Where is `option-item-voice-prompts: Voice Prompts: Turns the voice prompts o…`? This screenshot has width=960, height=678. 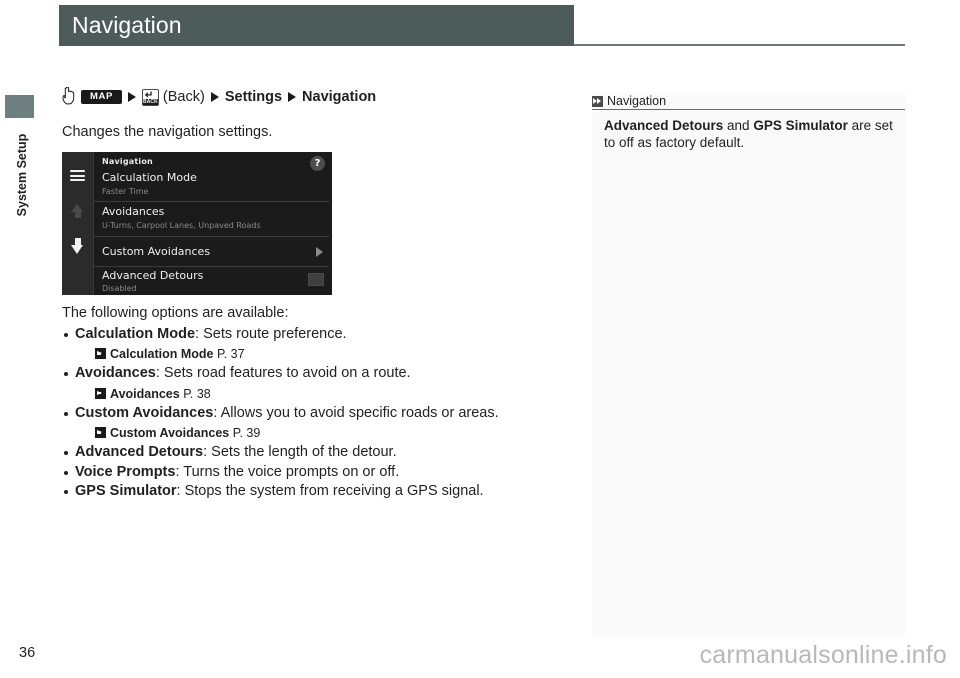
option-item-voice-prompts: Voice Prompts: Turns the voice prompts o… is located at coordinates (317, 473).